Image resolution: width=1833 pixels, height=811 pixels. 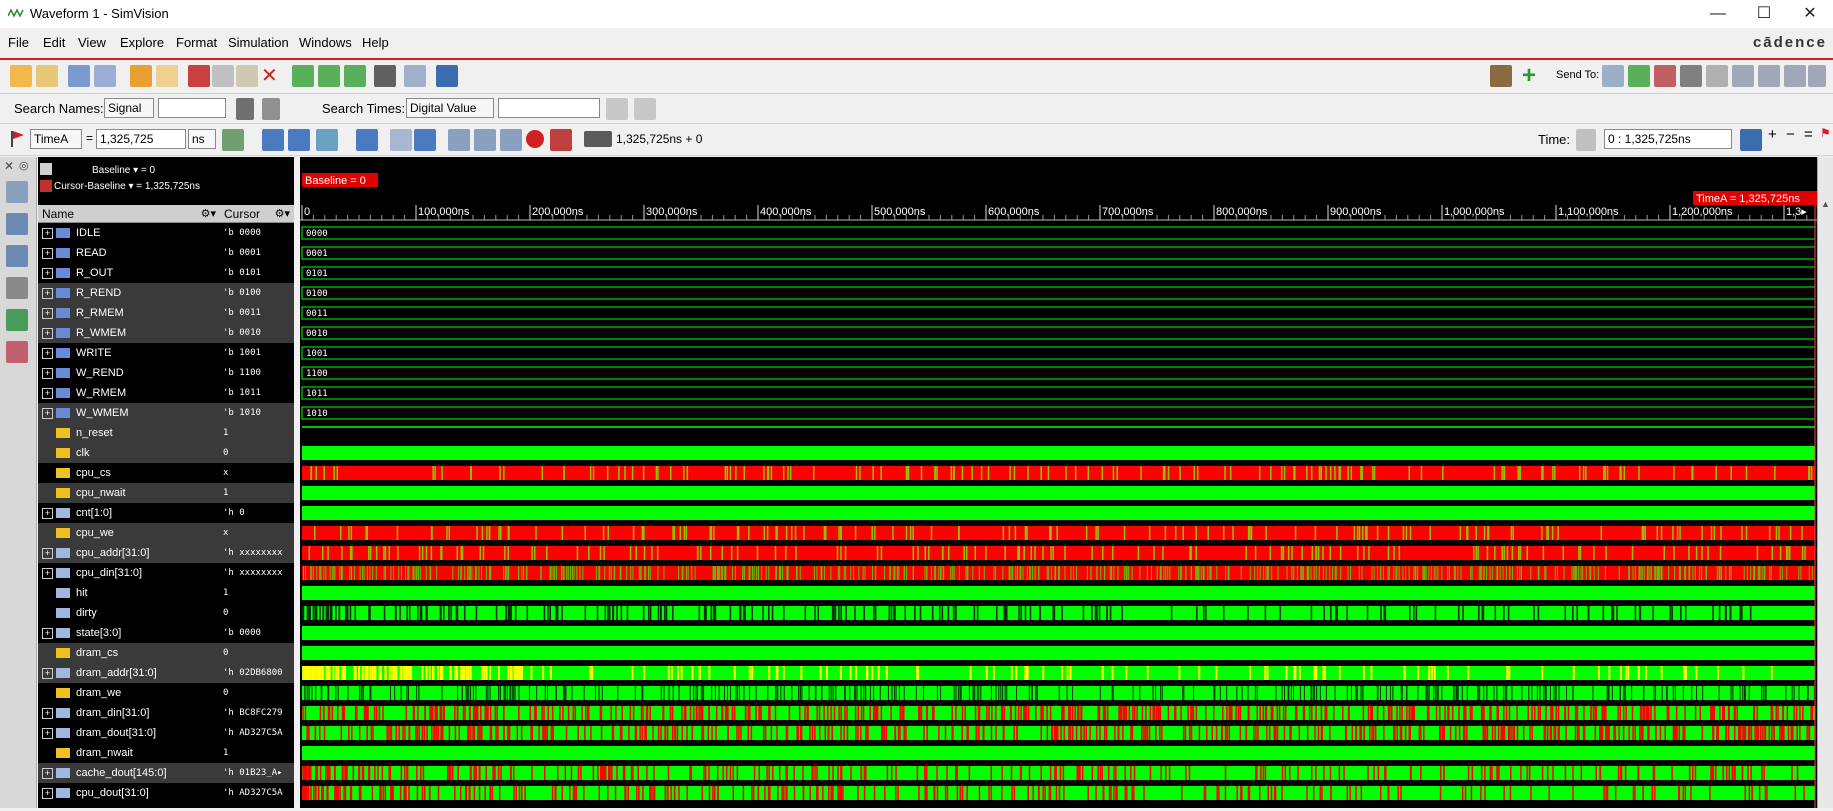 I want to click on signal-row: + WRITE, so click(x=129, y=353).